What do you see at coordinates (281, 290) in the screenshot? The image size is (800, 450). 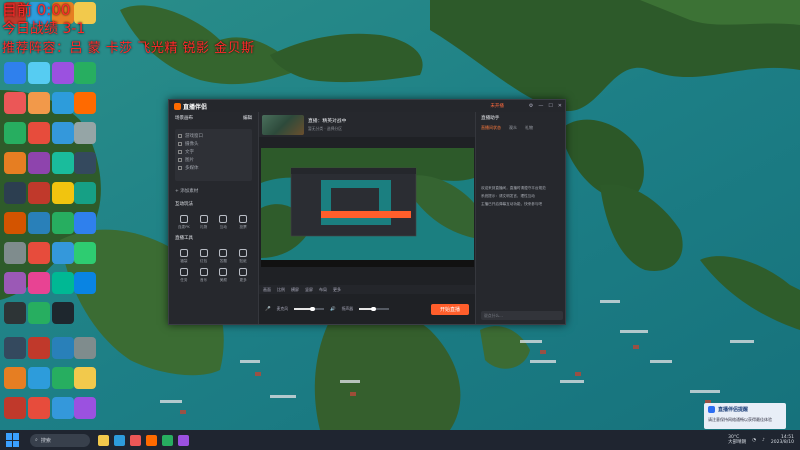 I see `toolbar-item: 比例` at bounding box center [281, 290].